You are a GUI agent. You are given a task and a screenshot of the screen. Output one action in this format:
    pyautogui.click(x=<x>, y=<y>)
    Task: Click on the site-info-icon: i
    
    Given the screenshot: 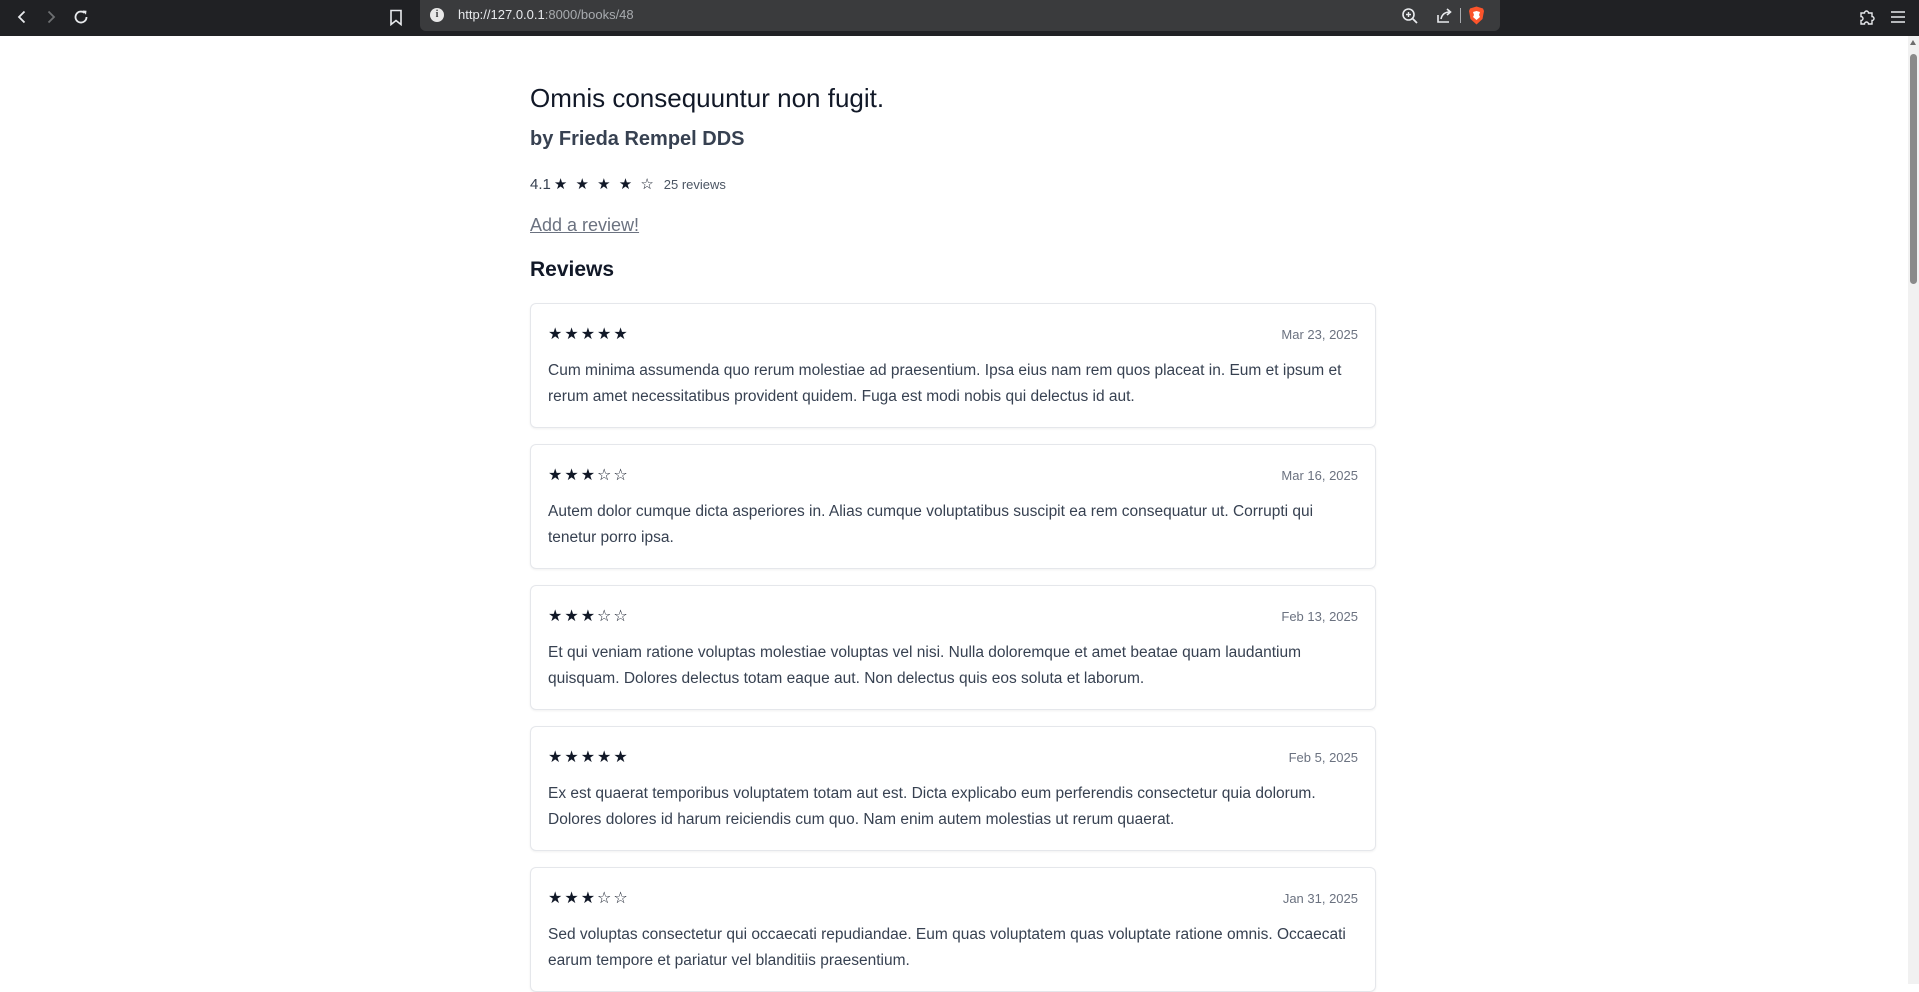 What is the action you would take?
    pyautogui.click(x=437, y=15)
    